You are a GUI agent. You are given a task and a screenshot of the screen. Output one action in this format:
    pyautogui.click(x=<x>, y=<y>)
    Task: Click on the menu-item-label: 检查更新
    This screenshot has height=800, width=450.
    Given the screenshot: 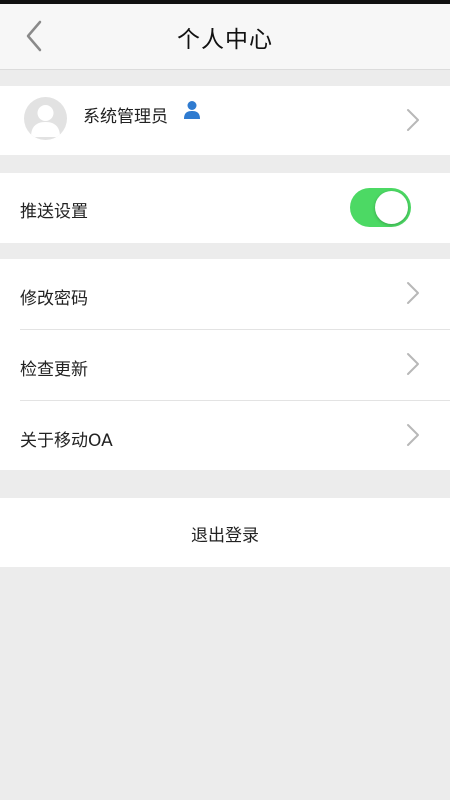 What is the action you would take?
    pyautogui.click(x=54, y=370)
    